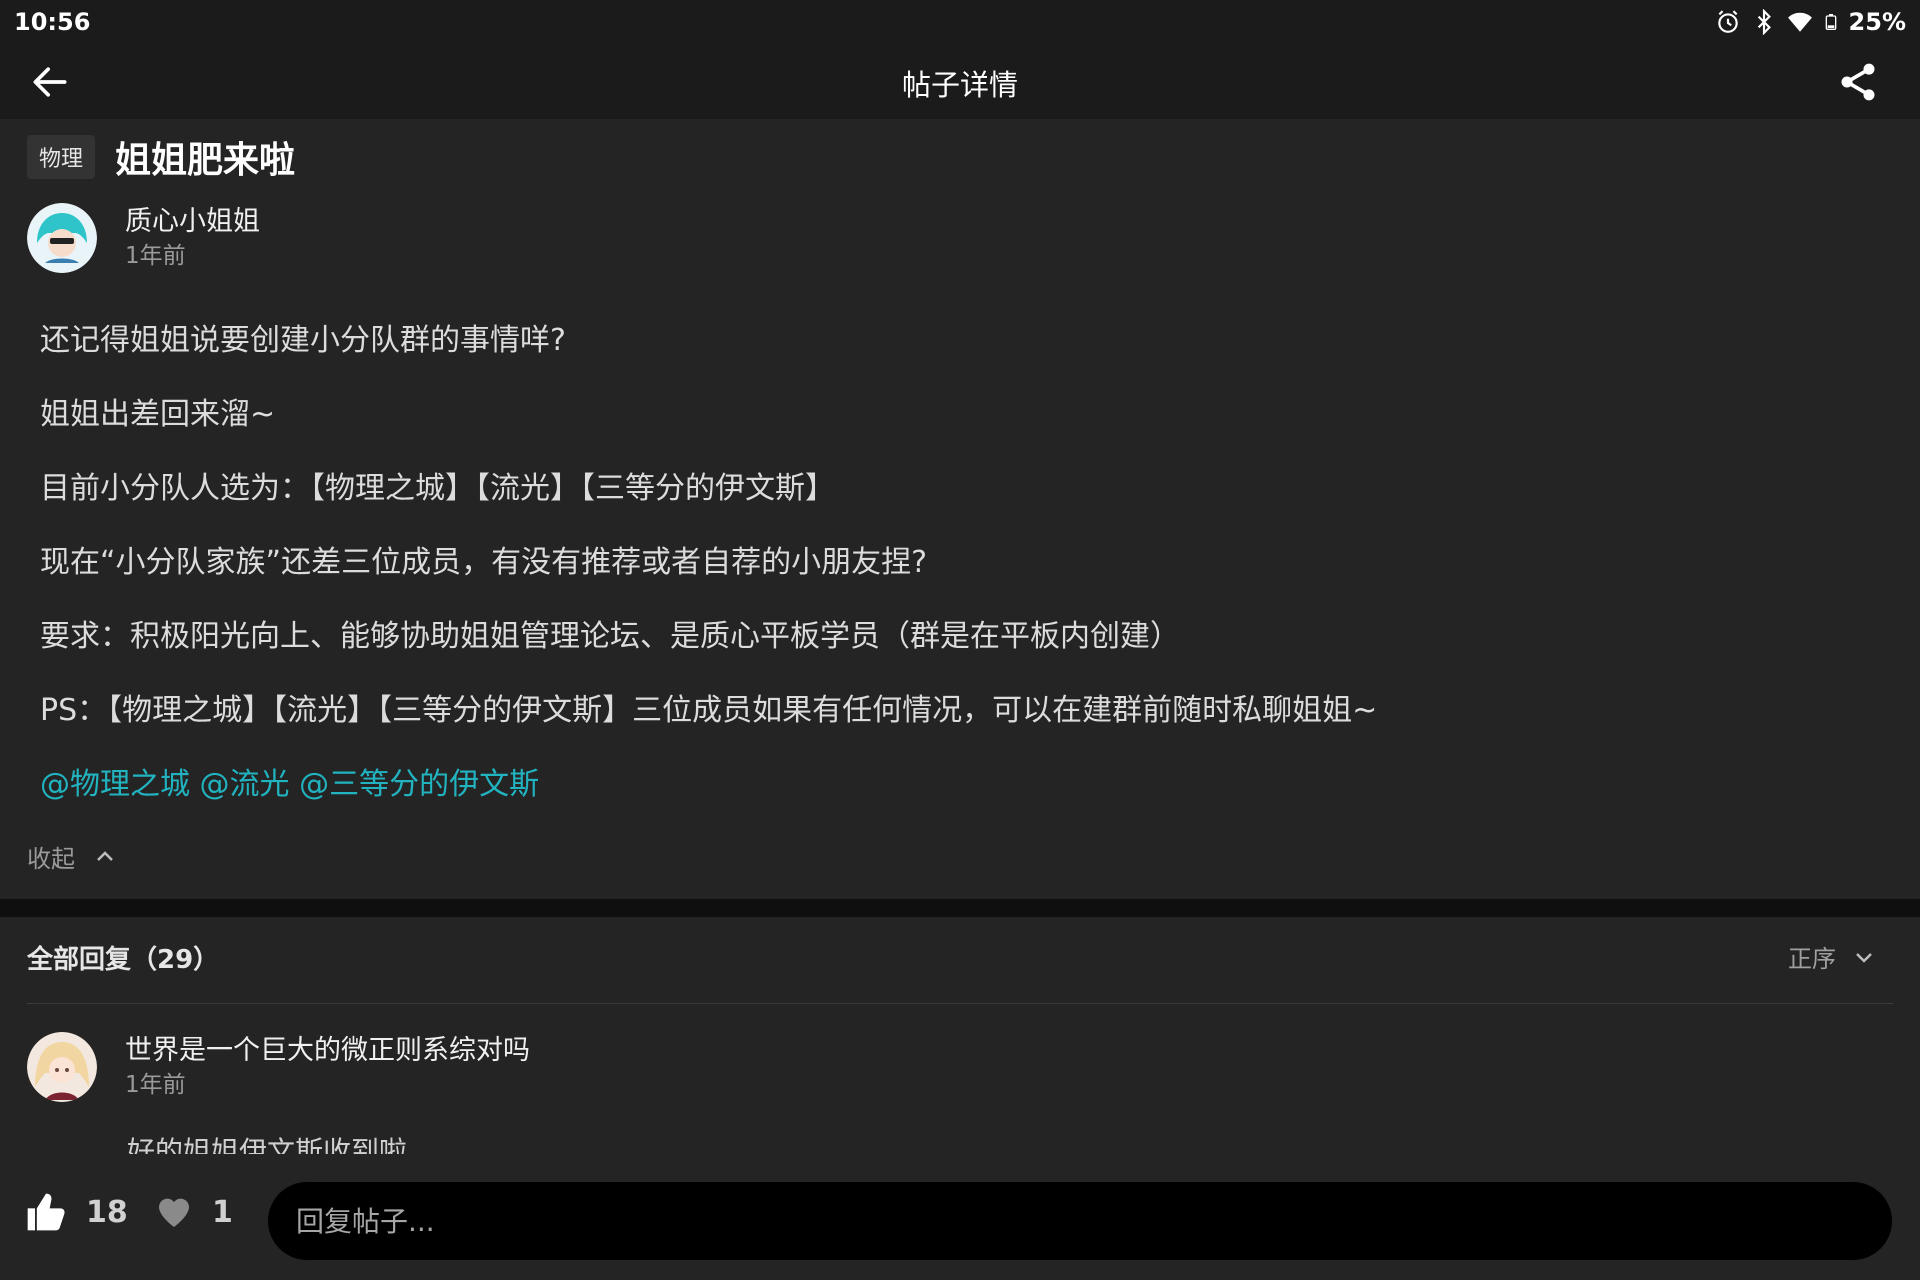 This screenshot has height=1280, width=1920. Describe the element at coordinates (1080, 1221) in the screenshot. I see `reply-input` at that location.